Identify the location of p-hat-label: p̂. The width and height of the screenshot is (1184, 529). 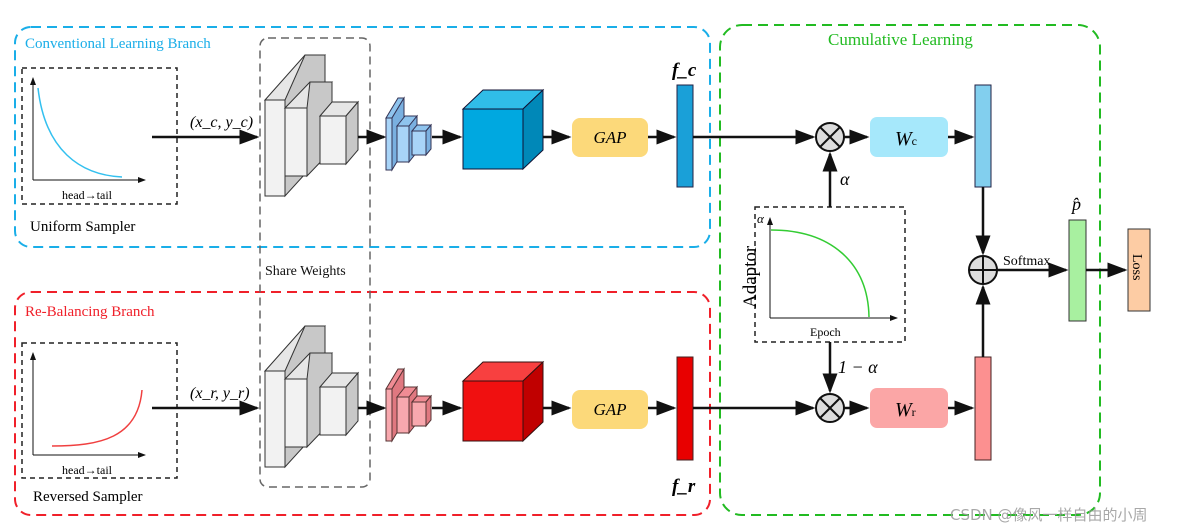
(1075, 204).